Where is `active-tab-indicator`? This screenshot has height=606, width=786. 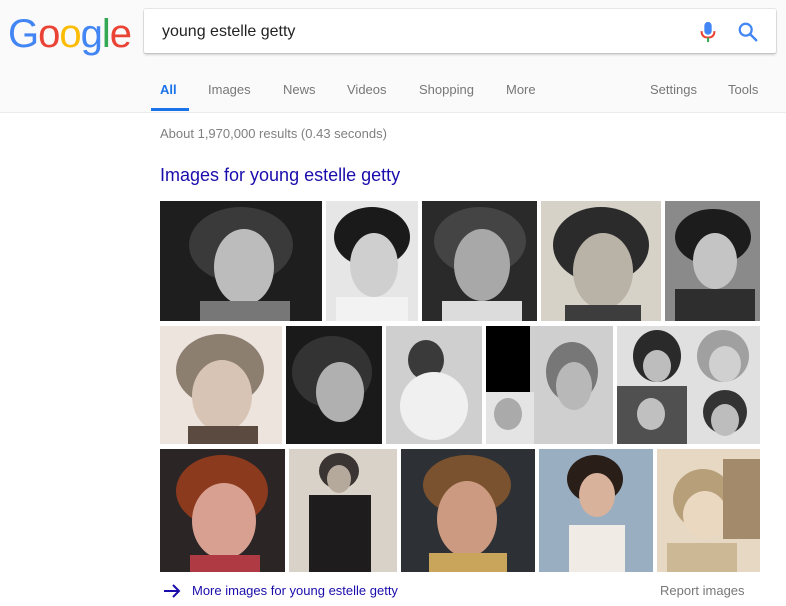
active-tab-indicator is located at coordinates (170, 109).